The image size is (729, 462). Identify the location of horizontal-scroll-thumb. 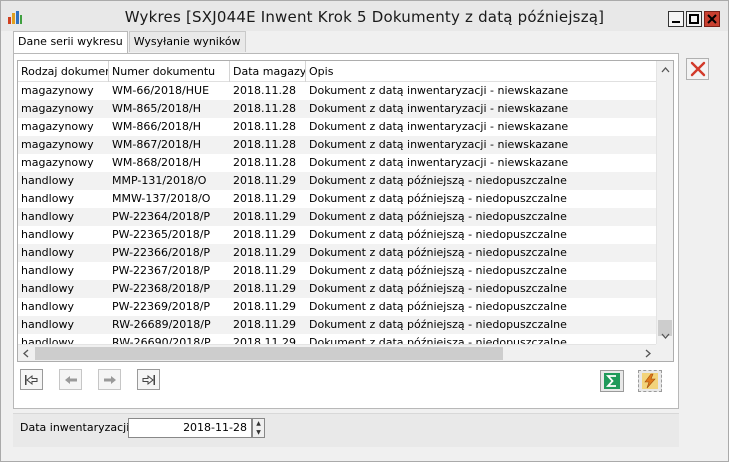
(269, 353).